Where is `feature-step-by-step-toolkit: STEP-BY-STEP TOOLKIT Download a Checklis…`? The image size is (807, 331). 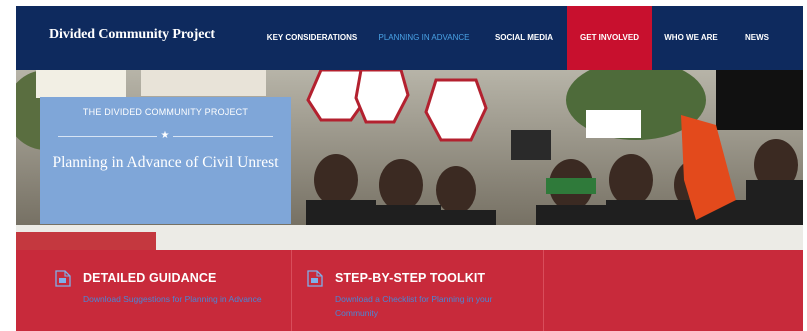 feature-step-by-step-toolkit: STEP-BY-STEP TOOLKIT Download a Checklis… is located at coordinates (422, 290).